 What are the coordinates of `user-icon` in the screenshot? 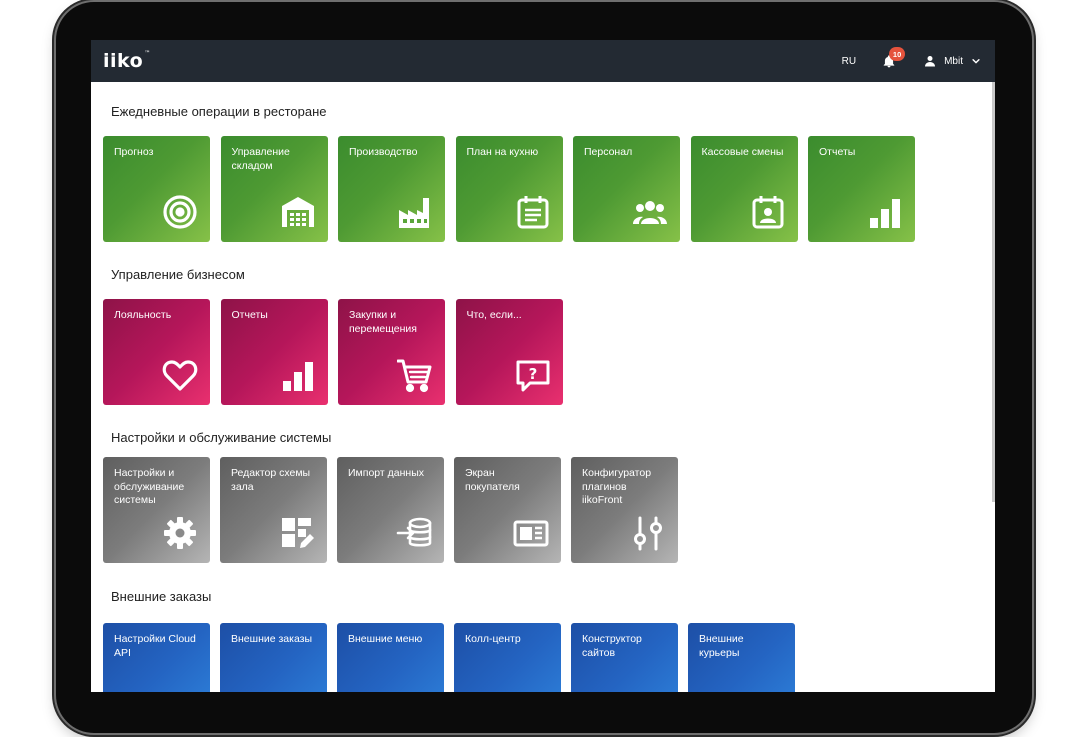 It's located at (930, 61).